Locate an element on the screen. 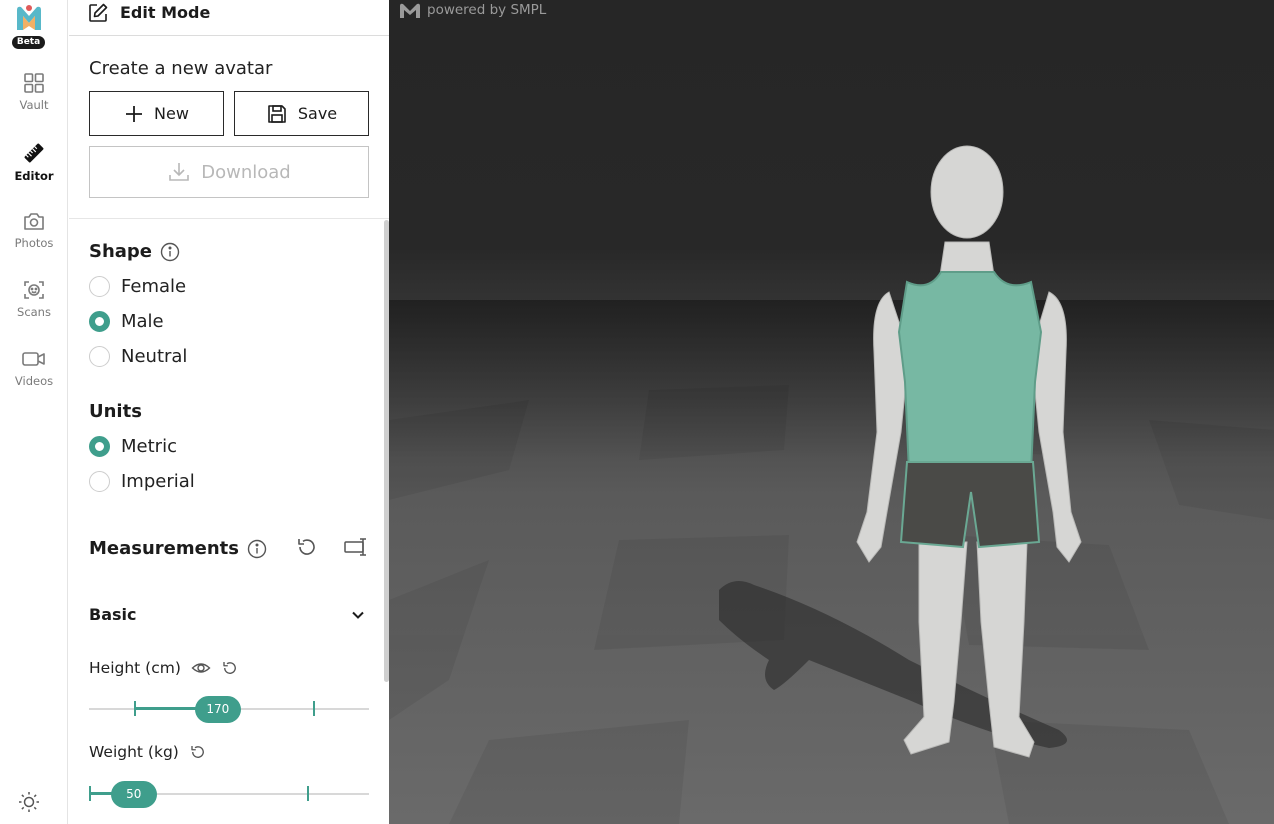  rail-item-label: Scans is located at coordinates (34, 312).